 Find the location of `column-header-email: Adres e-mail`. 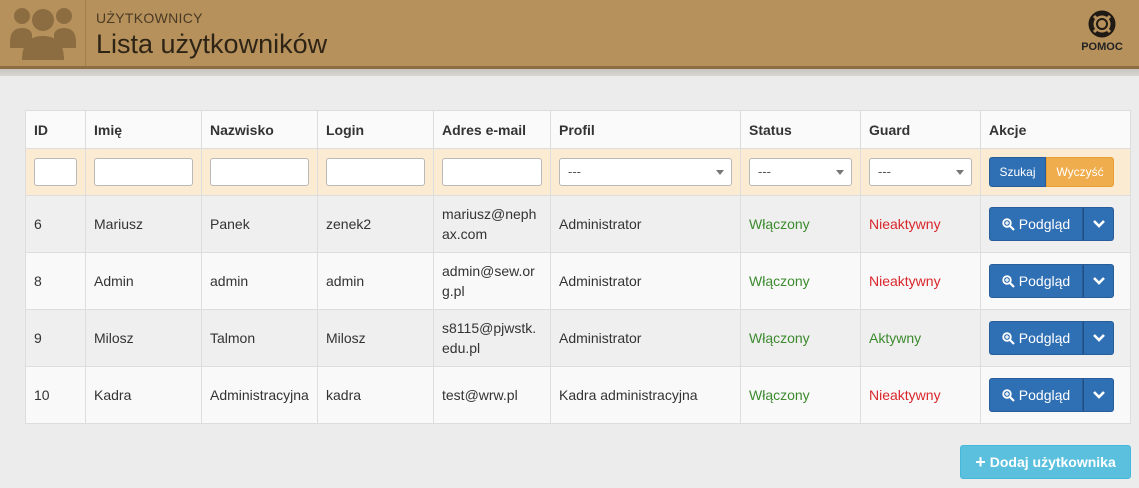

column-header-email: Adres e-mail is located at coordinates (492, 129).